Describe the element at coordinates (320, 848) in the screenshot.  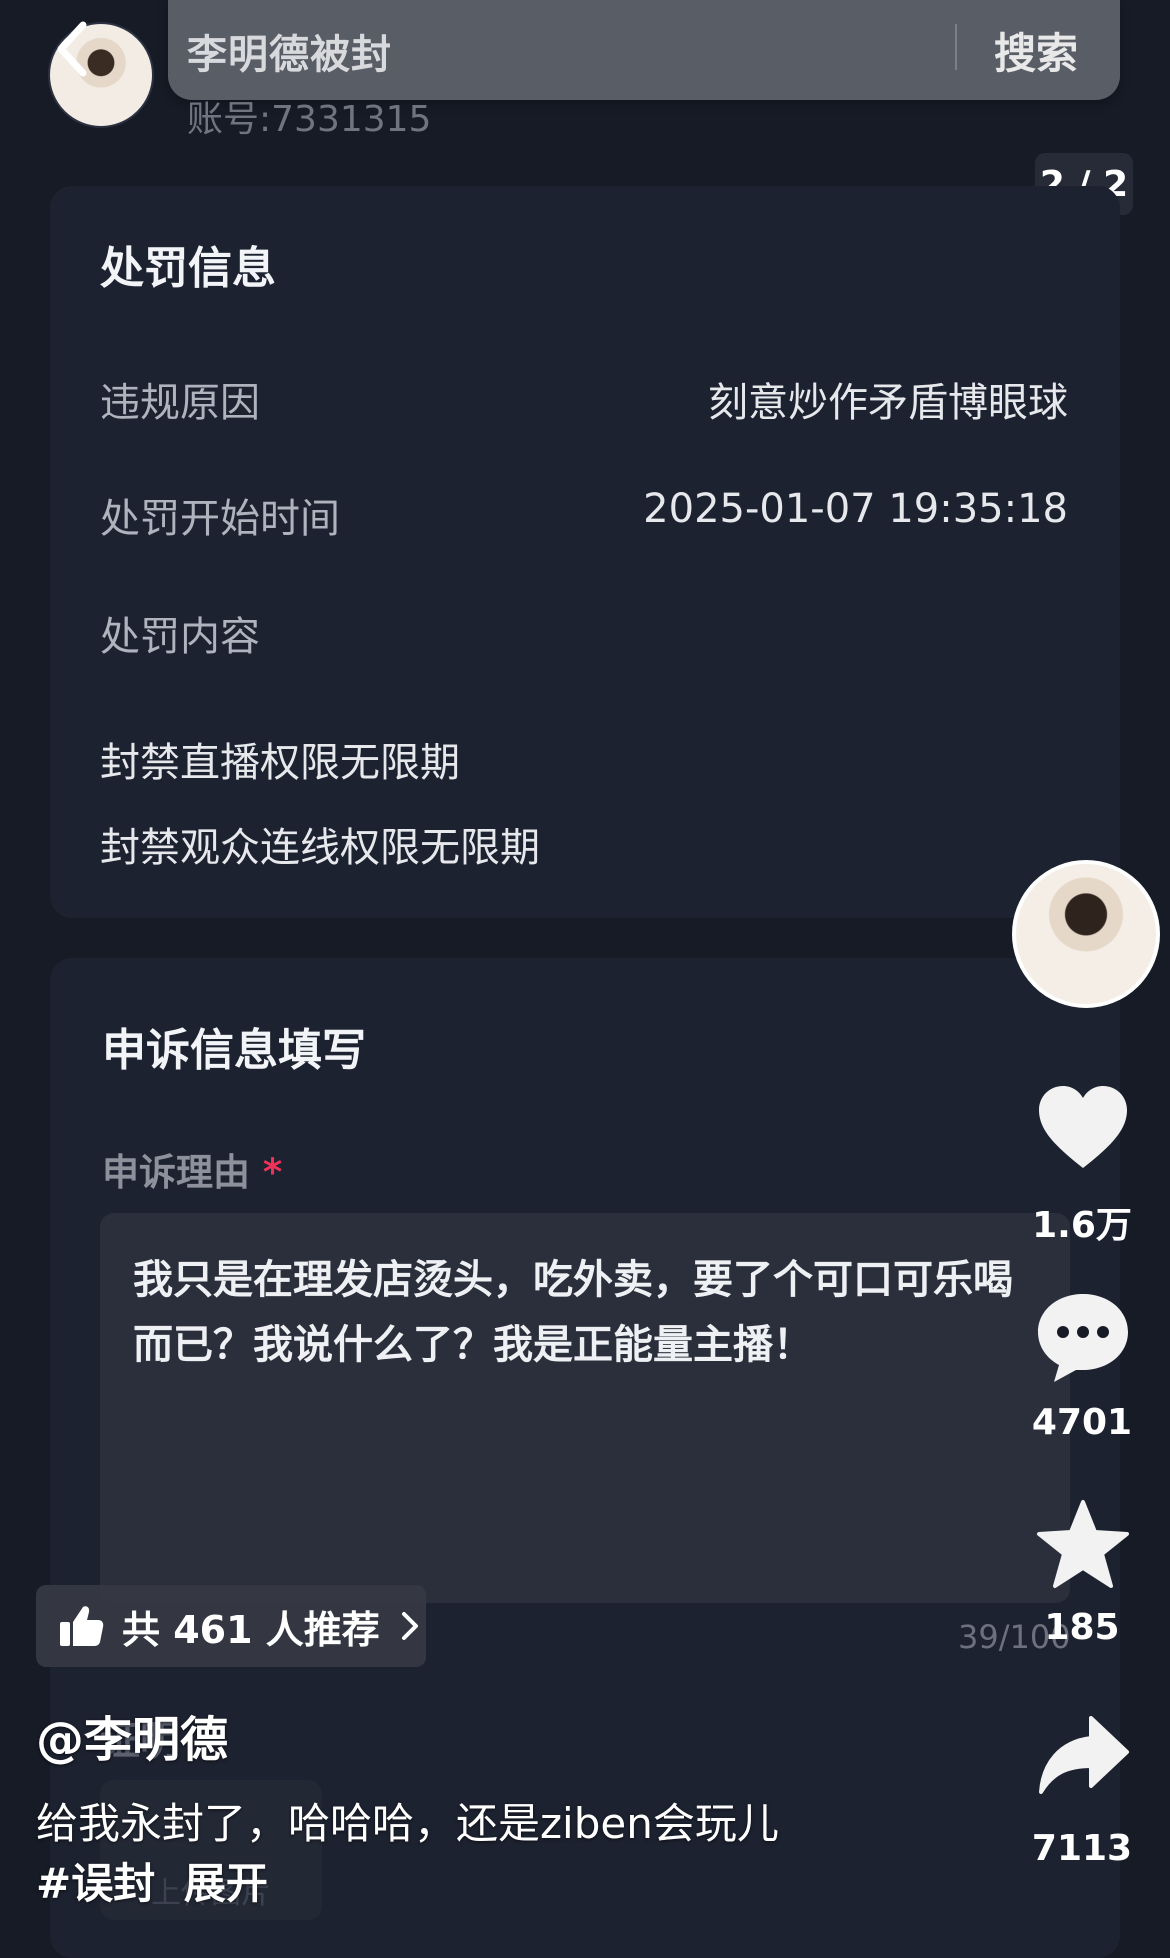
I see `penalty-content-item: 封禁观众连线权限无限期` at that location.